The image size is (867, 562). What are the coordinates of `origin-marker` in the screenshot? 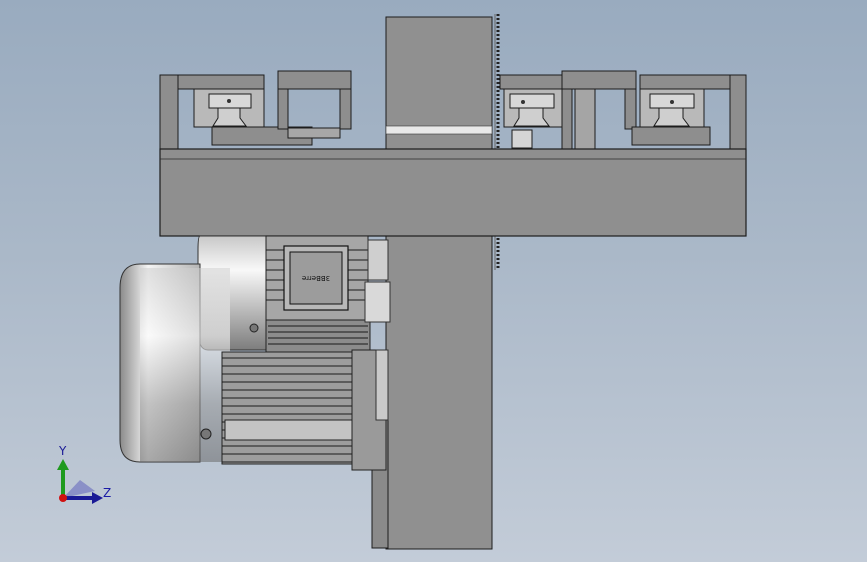 It's located at (63, 498).